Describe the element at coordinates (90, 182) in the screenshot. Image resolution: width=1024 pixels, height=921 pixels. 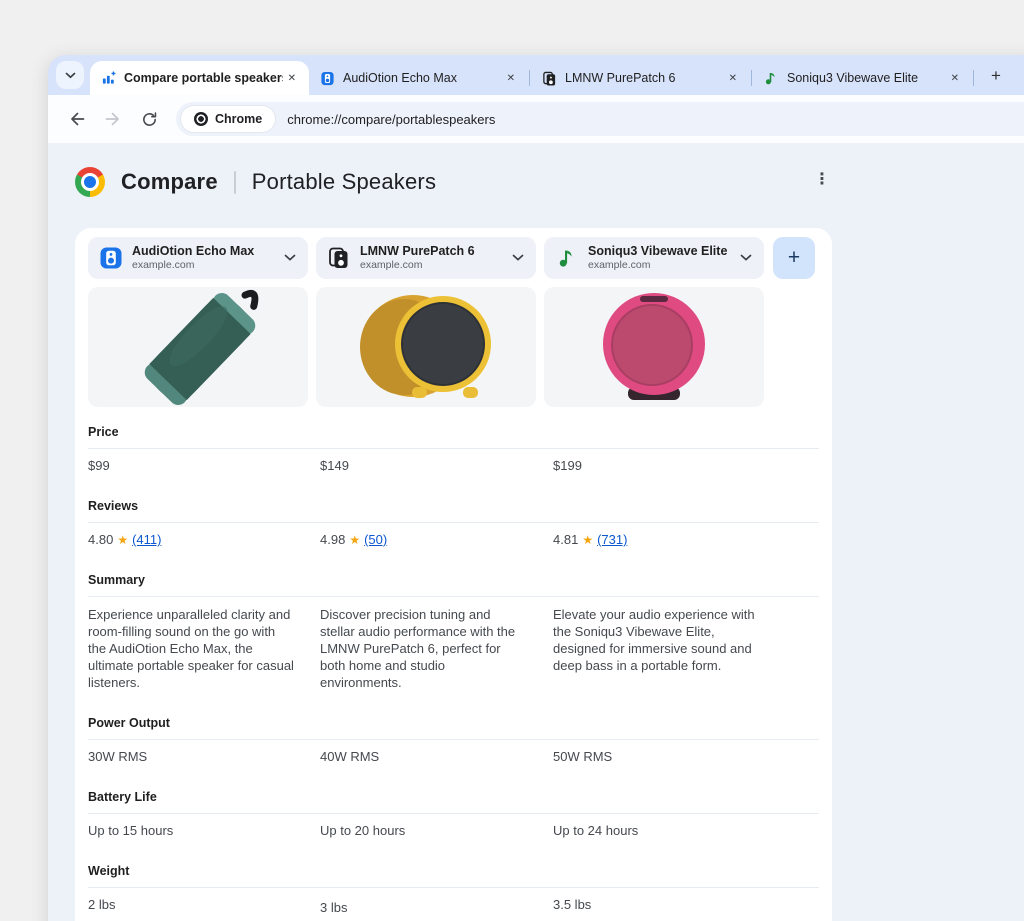
I see `chrome-logo-icon` at that location.